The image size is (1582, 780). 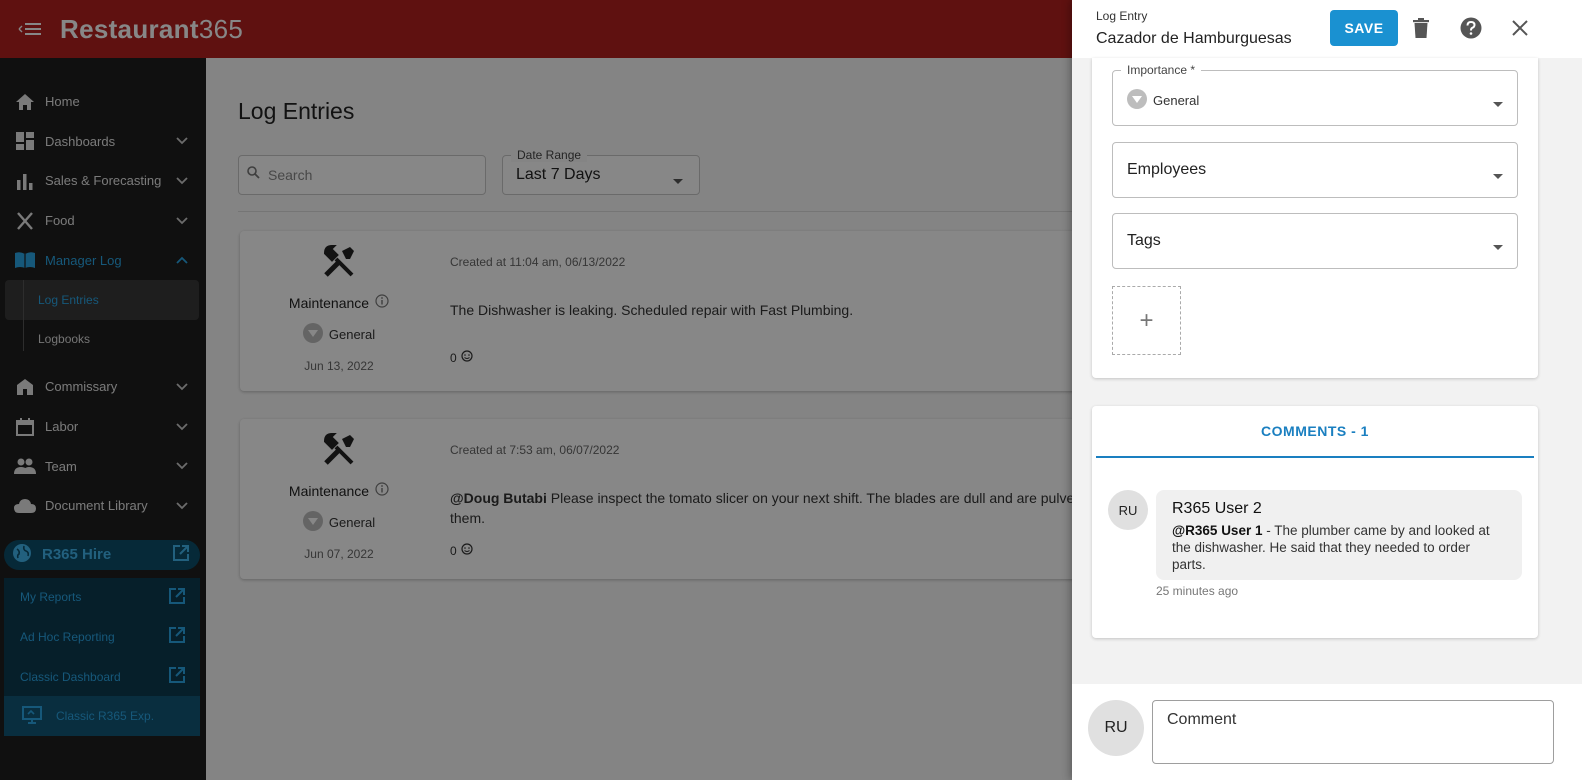 I want to click on mention: @R365 User 1, so click(x=1217, y=530).